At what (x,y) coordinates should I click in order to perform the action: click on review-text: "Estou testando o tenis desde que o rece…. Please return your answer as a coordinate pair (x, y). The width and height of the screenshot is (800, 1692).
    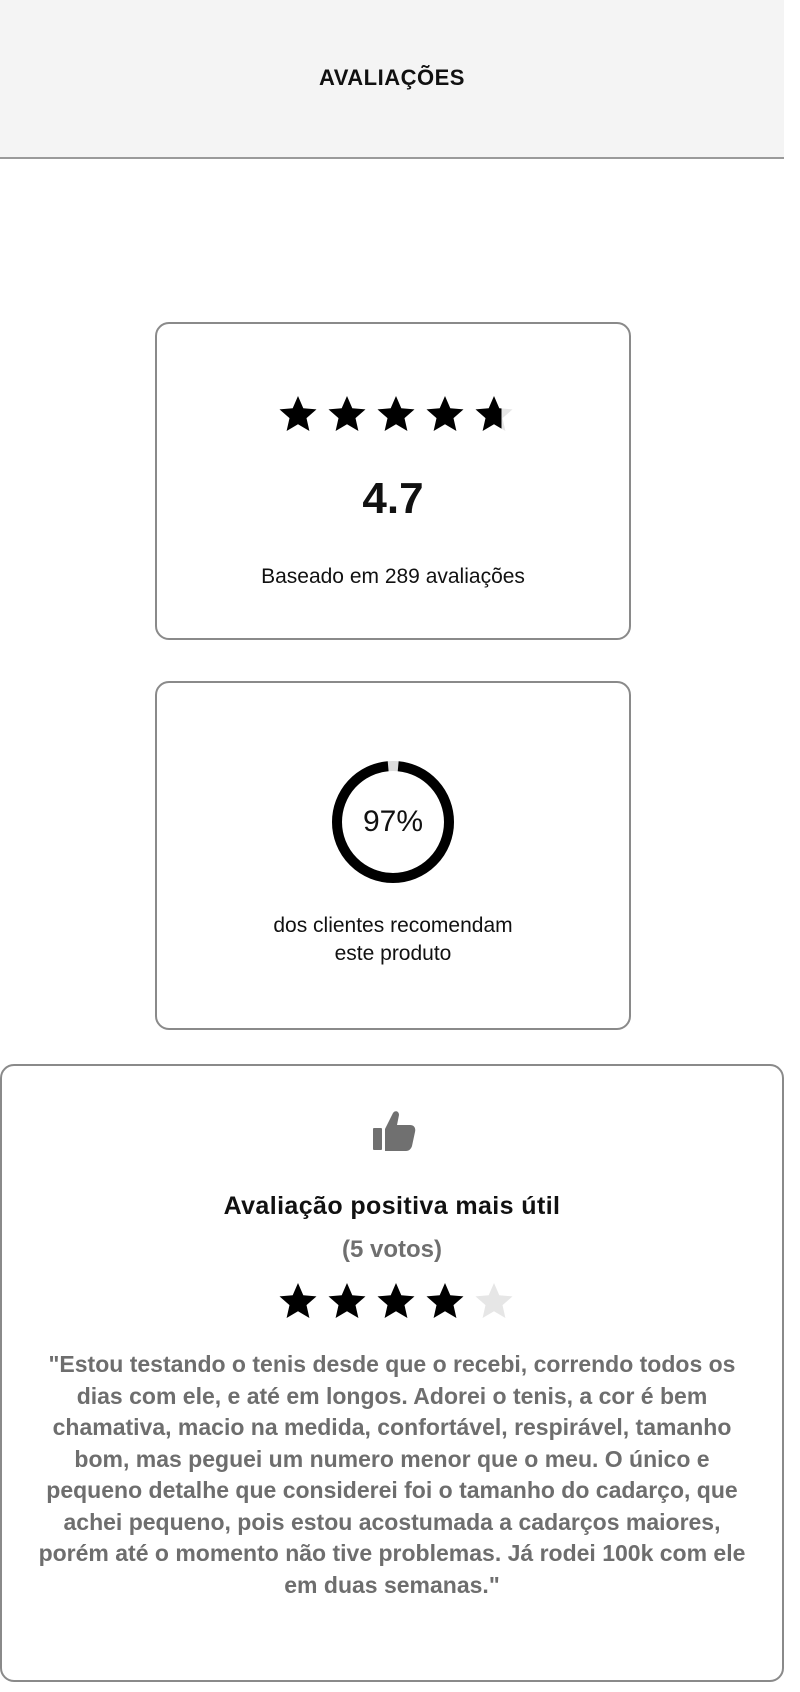
    Looking at the image, I should click on (392, 1474).